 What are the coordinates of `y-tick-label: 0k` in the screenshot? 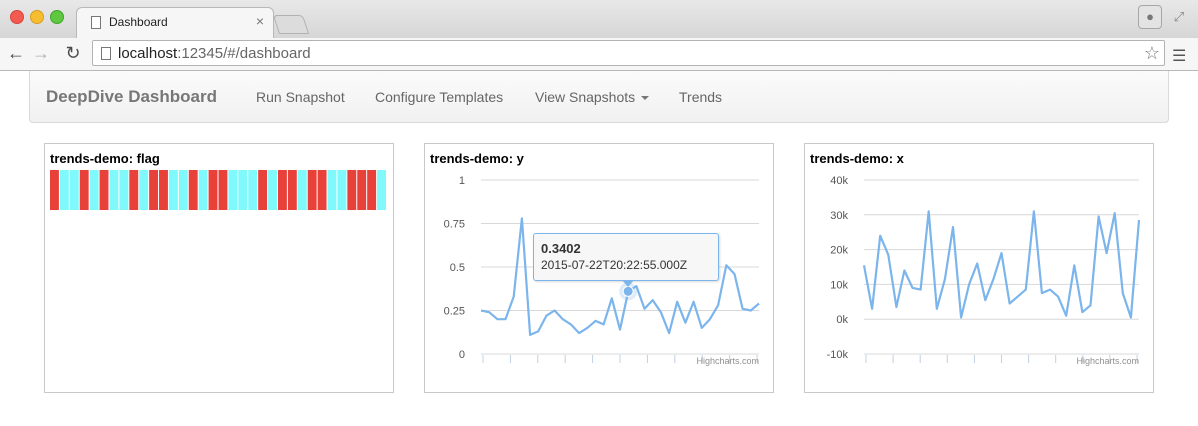 It's located at (842, 320).